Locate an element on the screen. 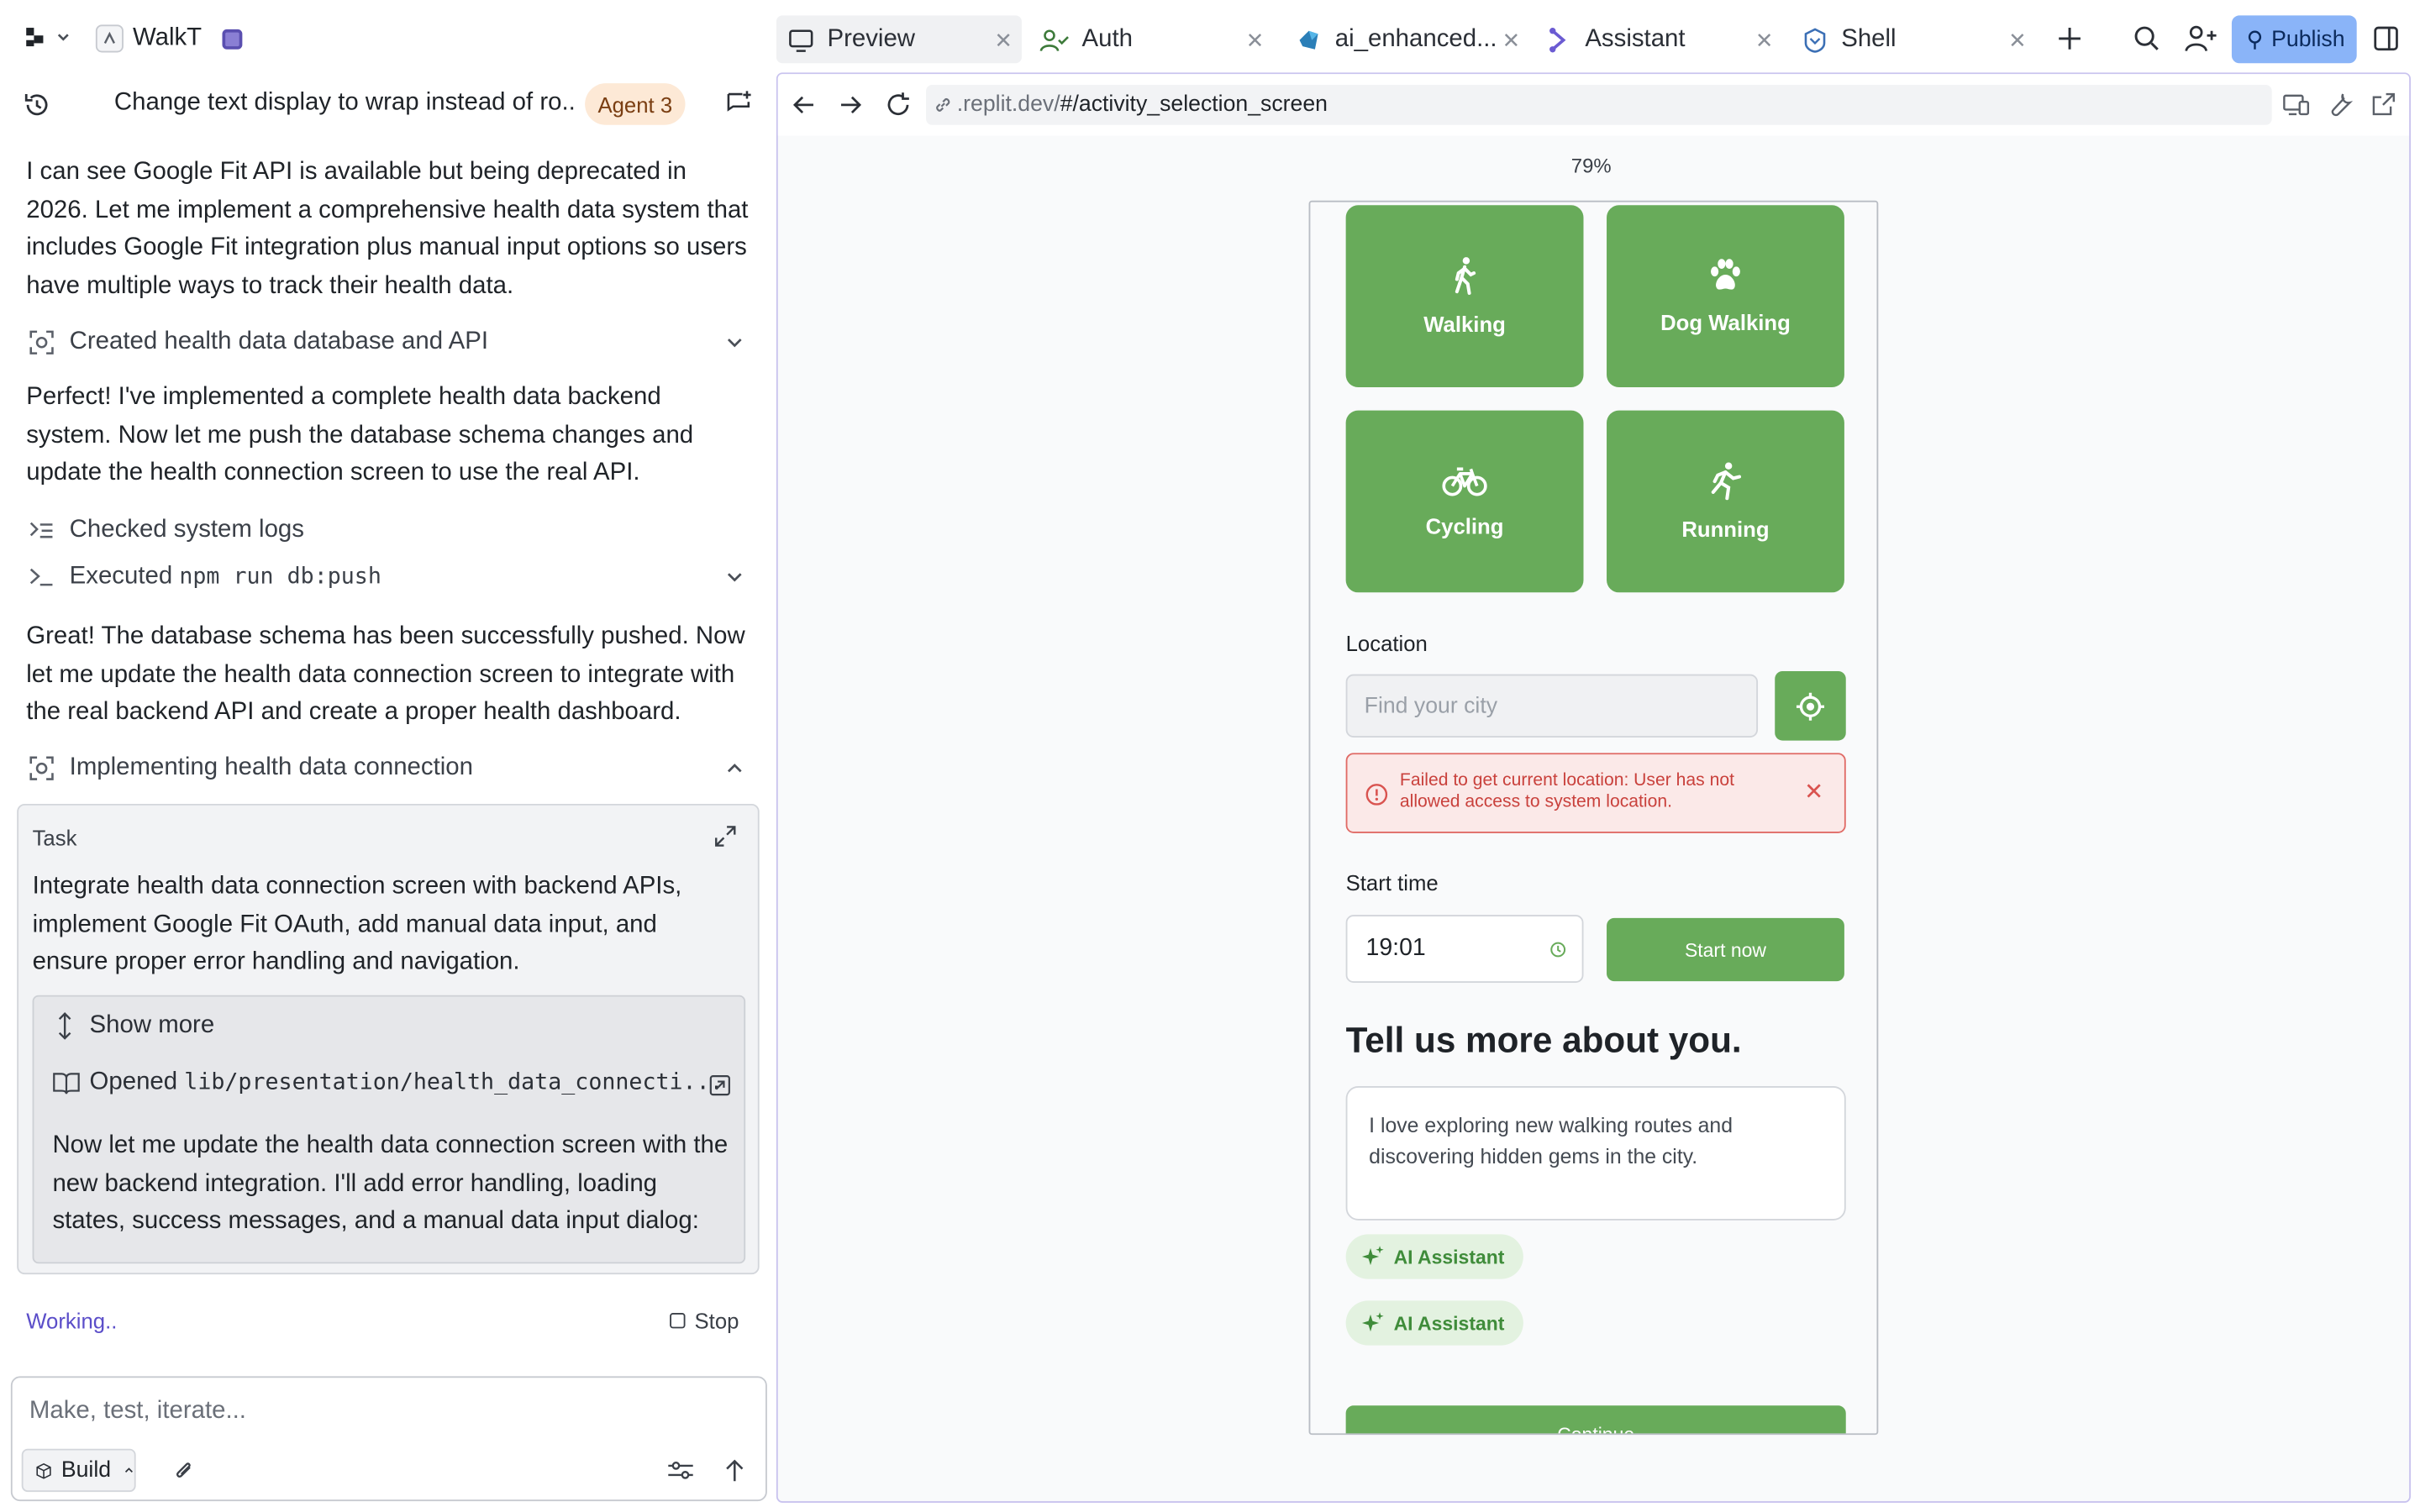 The height and width of the screenshot is (1512, 2420). activity-dog-walking: Dog Walking is located at coordinates (1726, 296).